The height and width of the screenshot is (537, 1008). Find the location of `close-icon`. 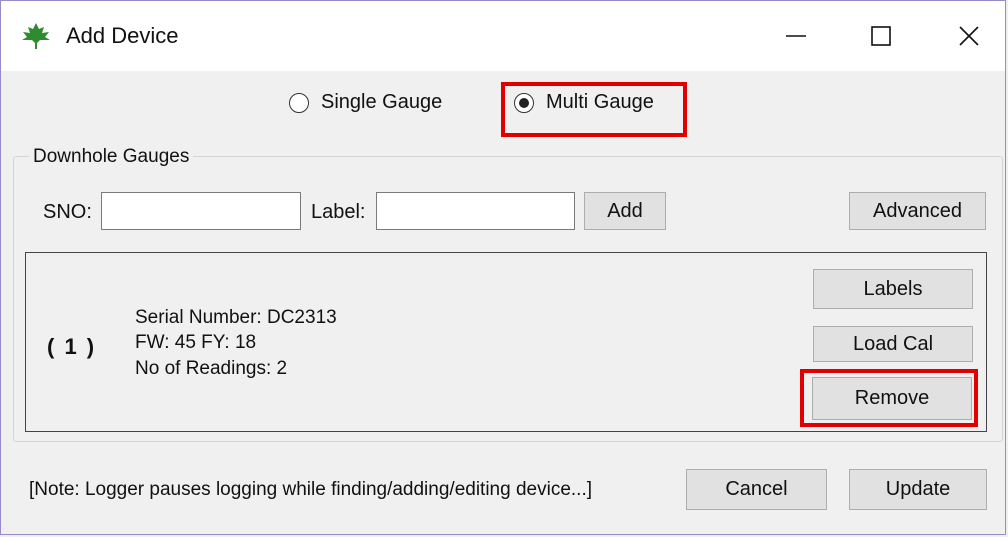

close-icon is located at coordinates (969, 36).